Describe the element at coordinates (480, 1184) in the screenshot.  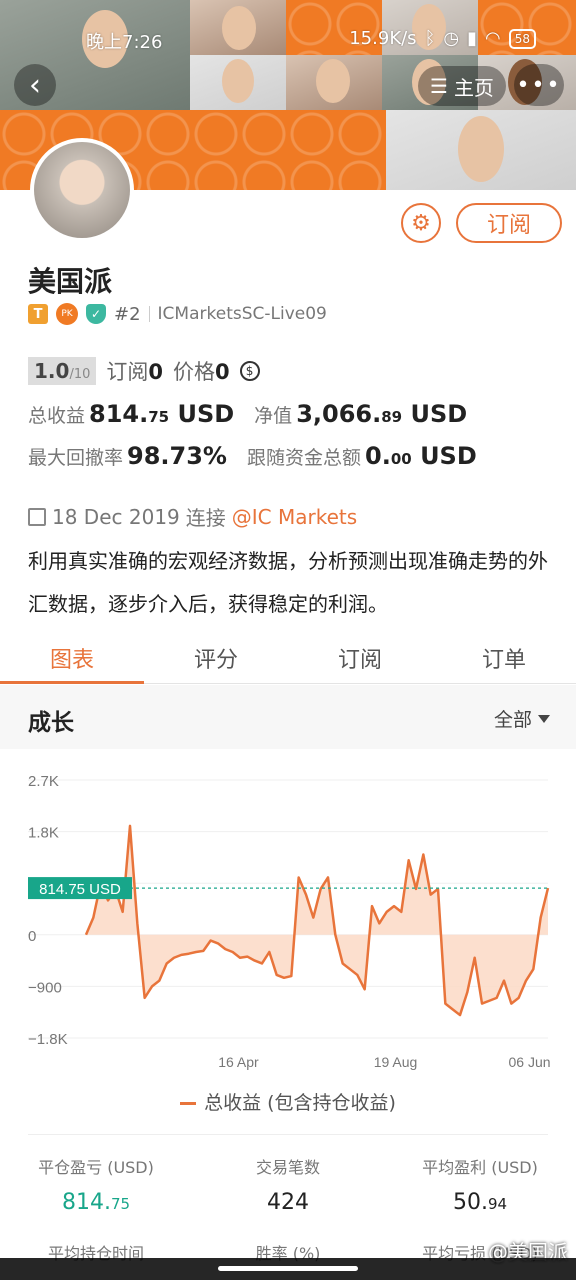
I see `metric-2: 平均盈利 (USD) 50.94` at that location.